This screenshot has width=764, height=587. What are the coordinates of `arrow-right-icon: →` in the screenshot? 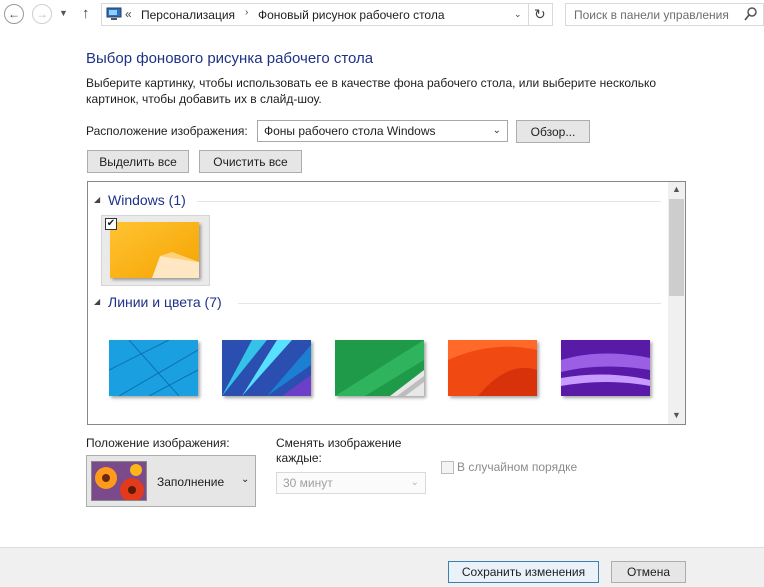 It's located at (42, 14).